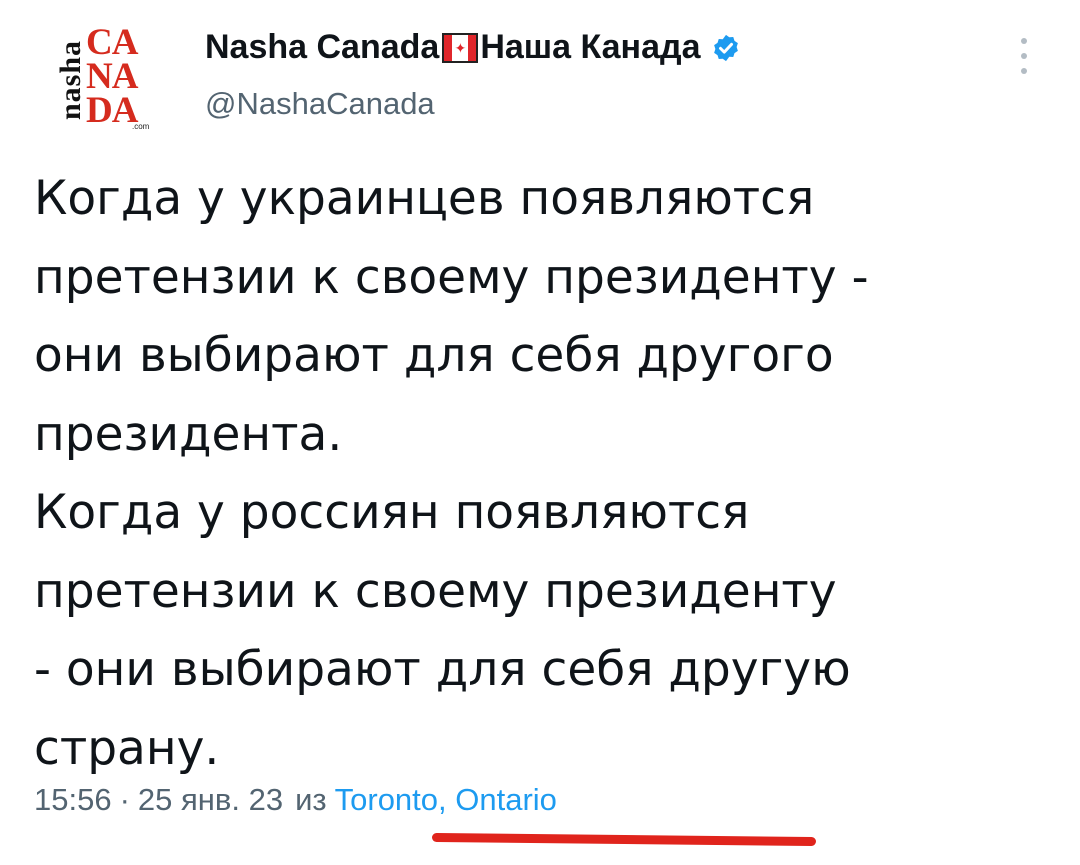 This screenshot has width=1080, height=865. What do you see at coordinates (141, 126) in the screenshot?
I see `avatar-small-text: .com` at bounding box center [141, 126].